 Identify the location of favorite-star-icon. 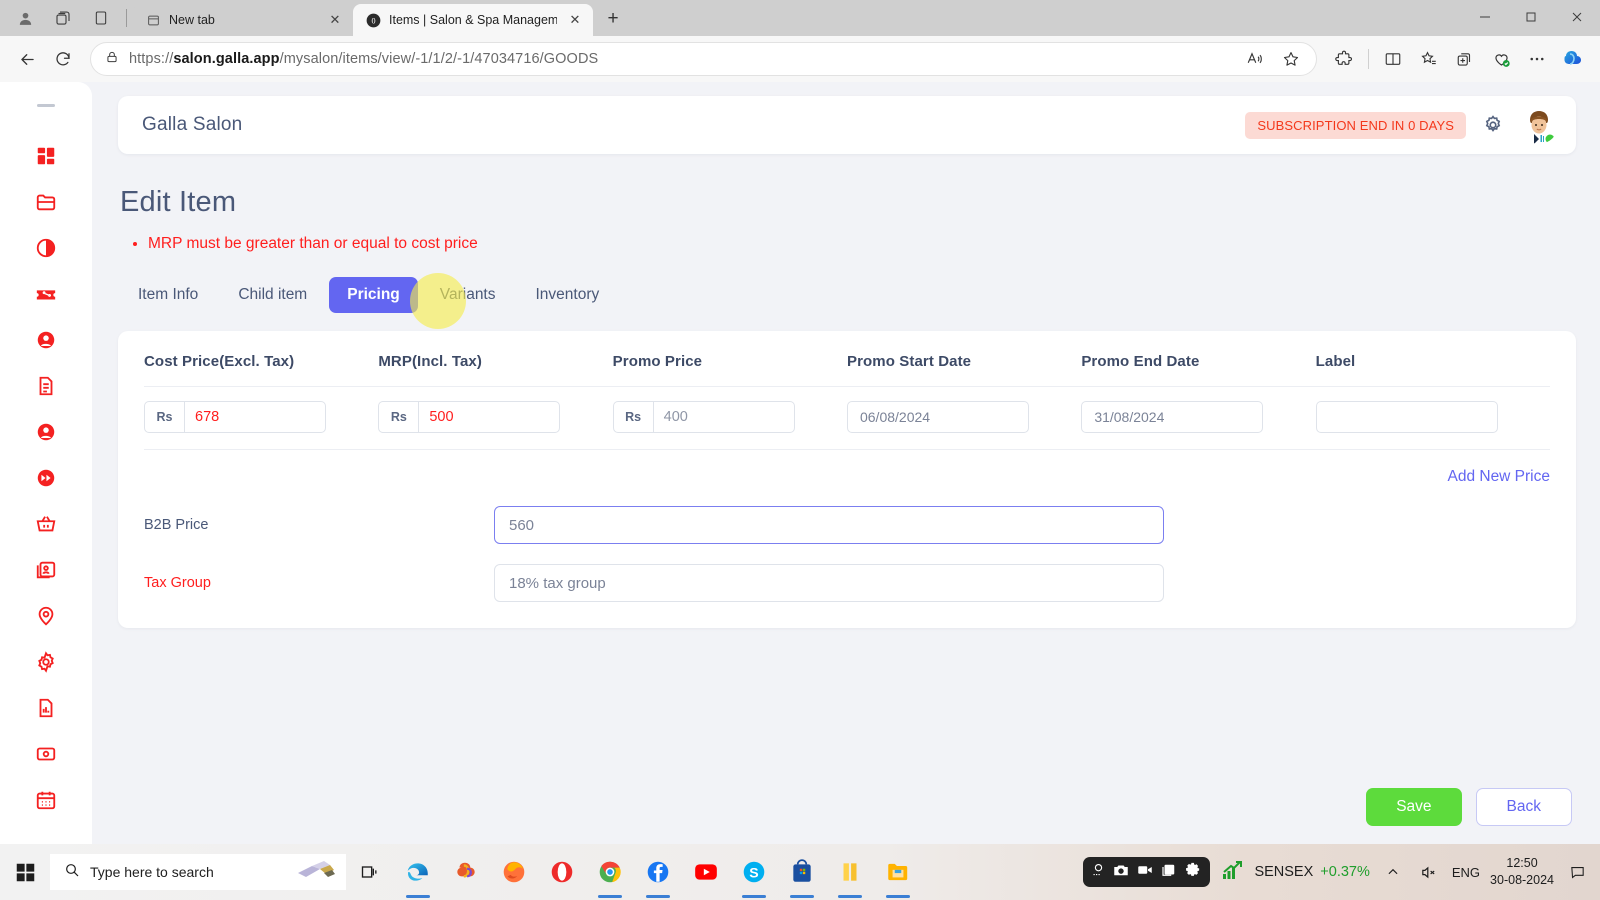
(1291, 59).